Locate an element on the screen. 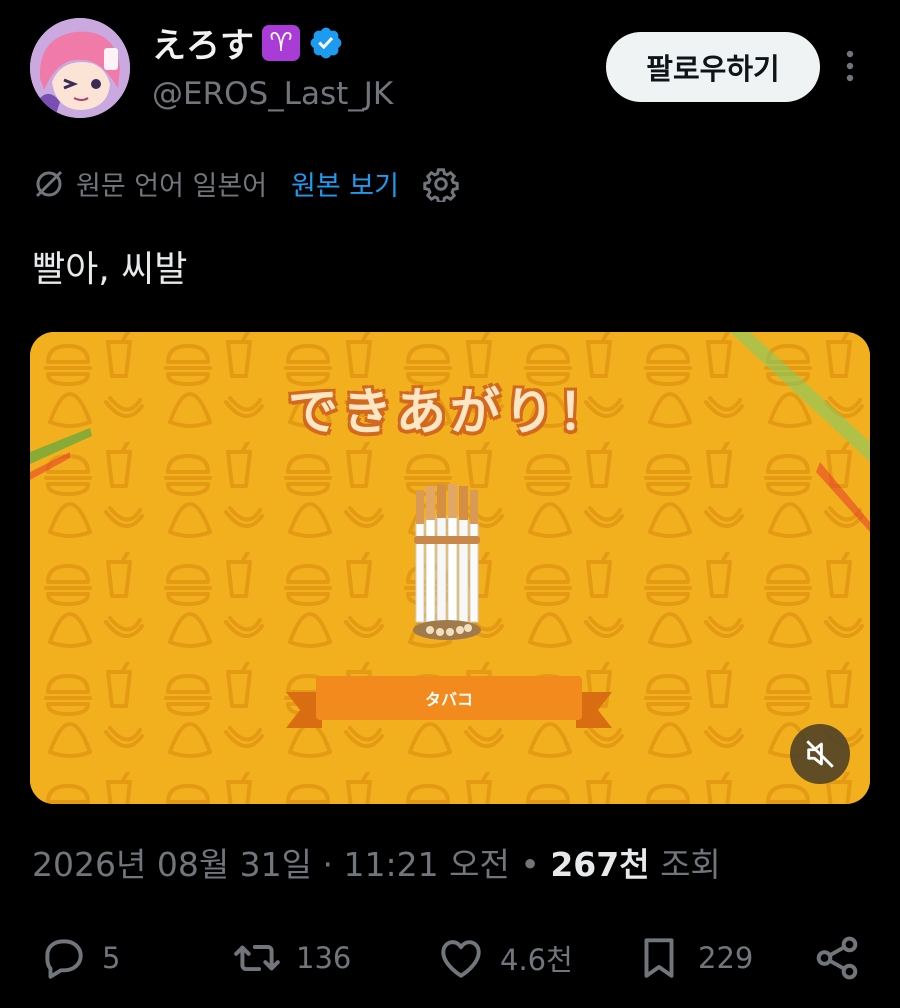 The image size is (900, 1008). tweet-meta: 2026년 08월 31일 · 11:21 오전 • 267천 조회 is located at coordinates (376, 862).